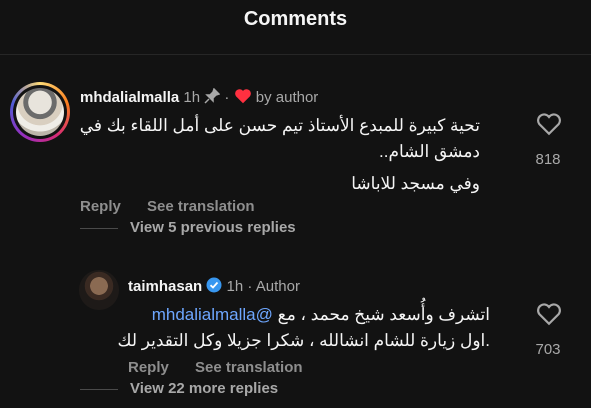 This screenshot has width=591, height=408. I want to click on header-divider, so click(295, 54).